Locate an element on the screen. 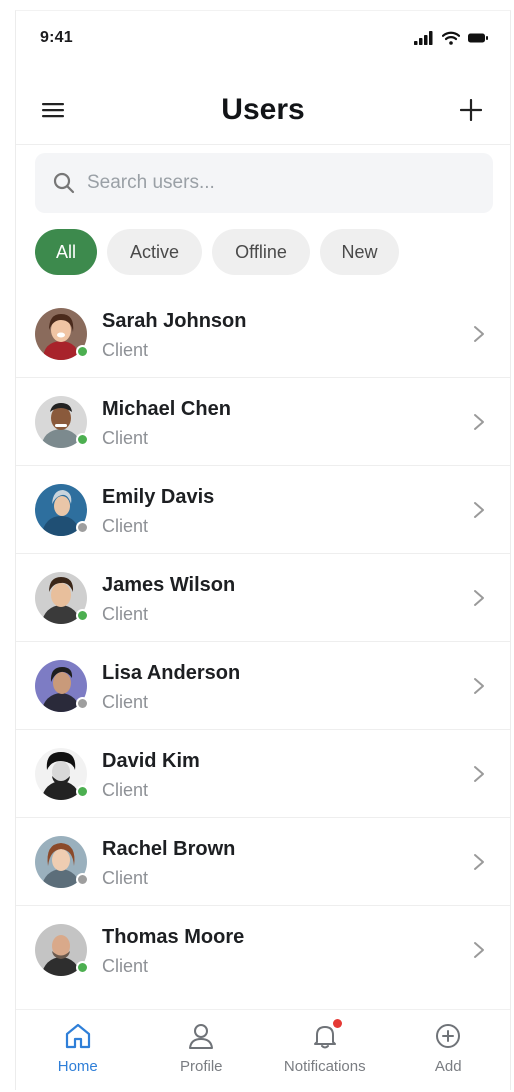 This screenshot has height=1092, width=514. user-name: Rachel Brown is located at coordinates (169, 849).